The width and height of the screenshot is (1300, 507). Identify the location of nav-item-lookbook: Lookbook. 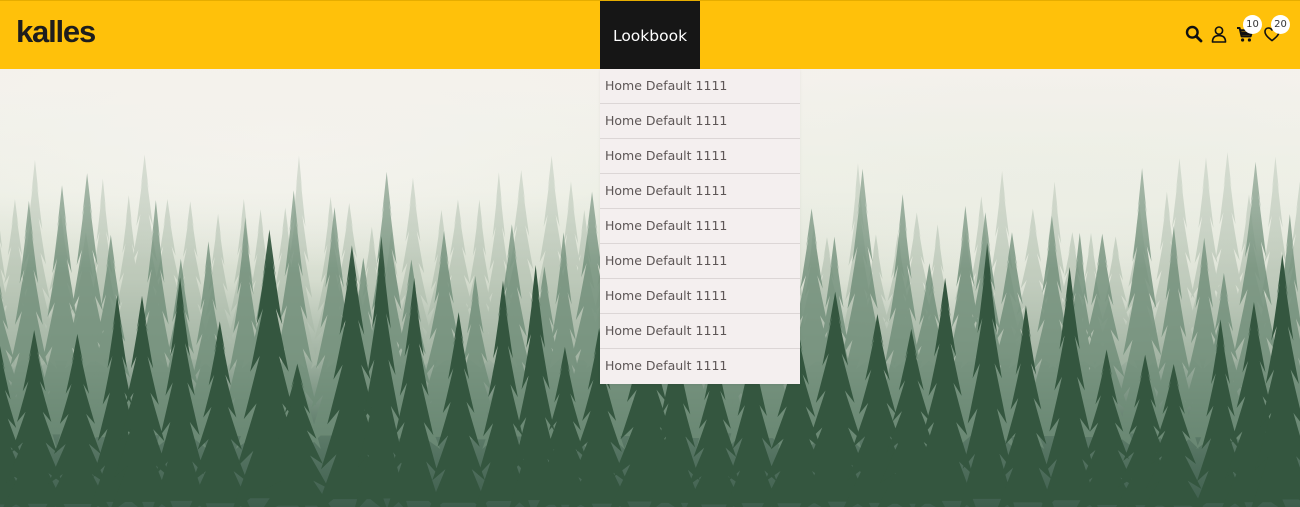
(650, 35).